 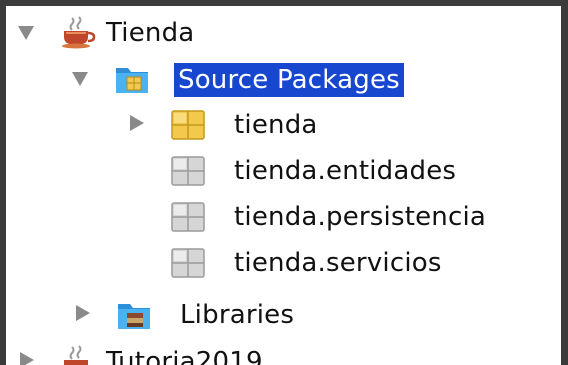 I want to click on tree-node-label: Tienda, so click(x=150, y=33).